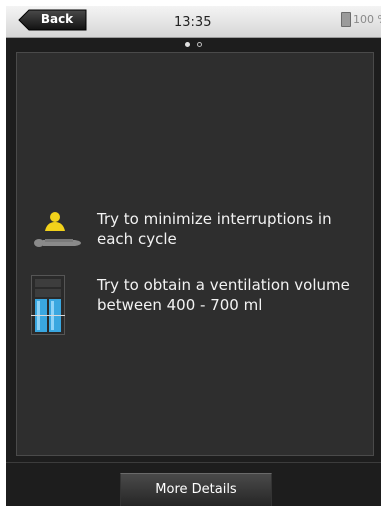 This screenshot has height=506, width=381. I want to click on back-button-label: Back, so click(57, 19).